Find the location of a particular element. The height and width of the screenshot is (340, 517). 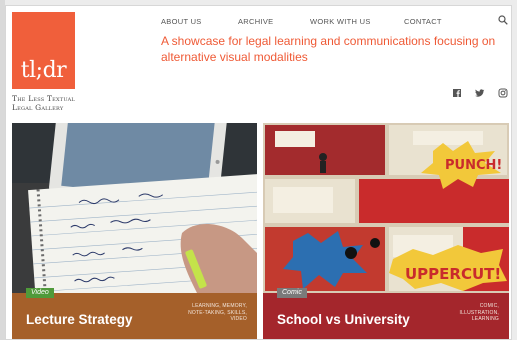

nav-work-with-us: WORK WITH US is located at coordinates (340, 21).